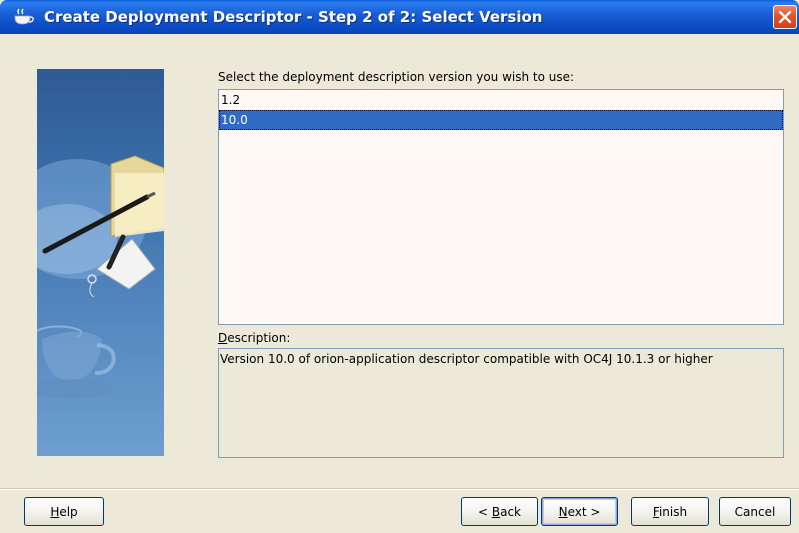  I want to click on description-label: Description:, so click(254, 338).